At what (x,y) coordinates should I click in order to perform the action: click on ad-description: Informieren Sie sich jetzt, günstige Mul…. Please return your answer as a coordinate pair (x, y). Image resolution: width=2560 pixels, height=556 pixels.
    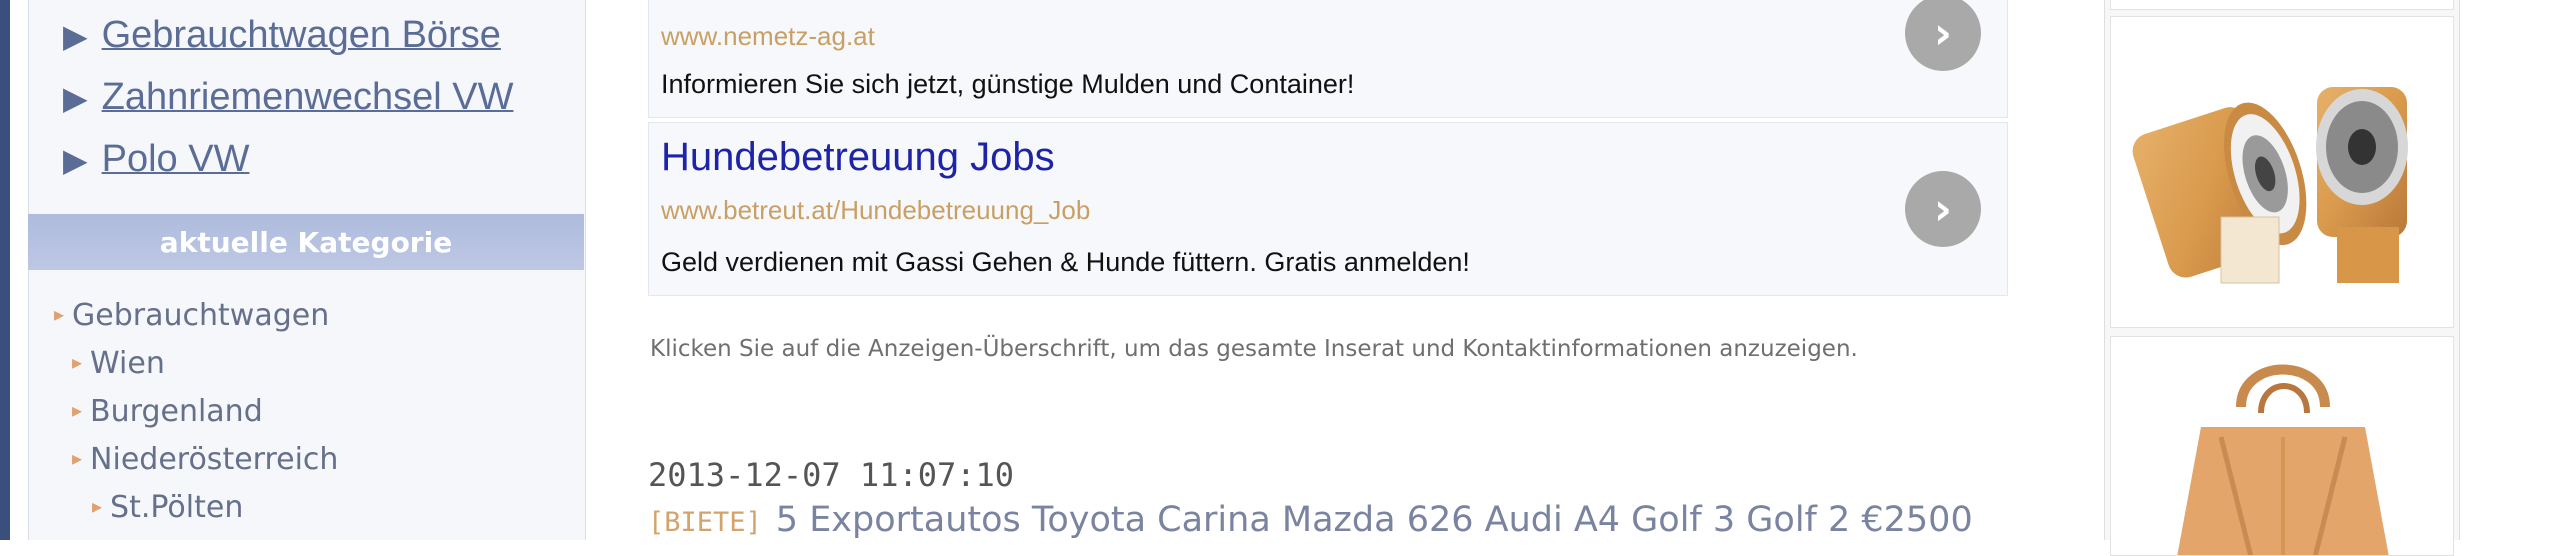
    Looking at the image, I should click on (1008, 84).